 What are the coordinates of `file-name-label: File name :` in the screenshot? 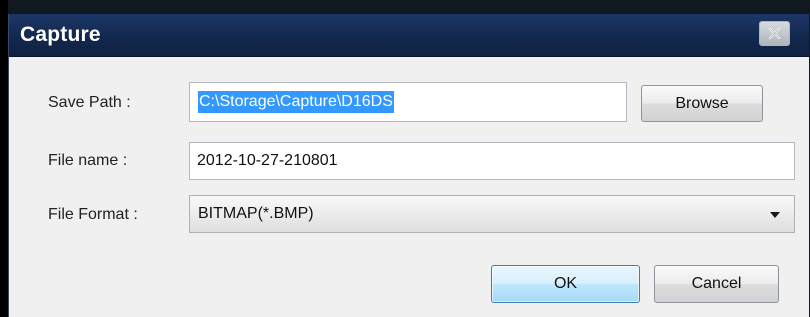 It's located at (88, 160).